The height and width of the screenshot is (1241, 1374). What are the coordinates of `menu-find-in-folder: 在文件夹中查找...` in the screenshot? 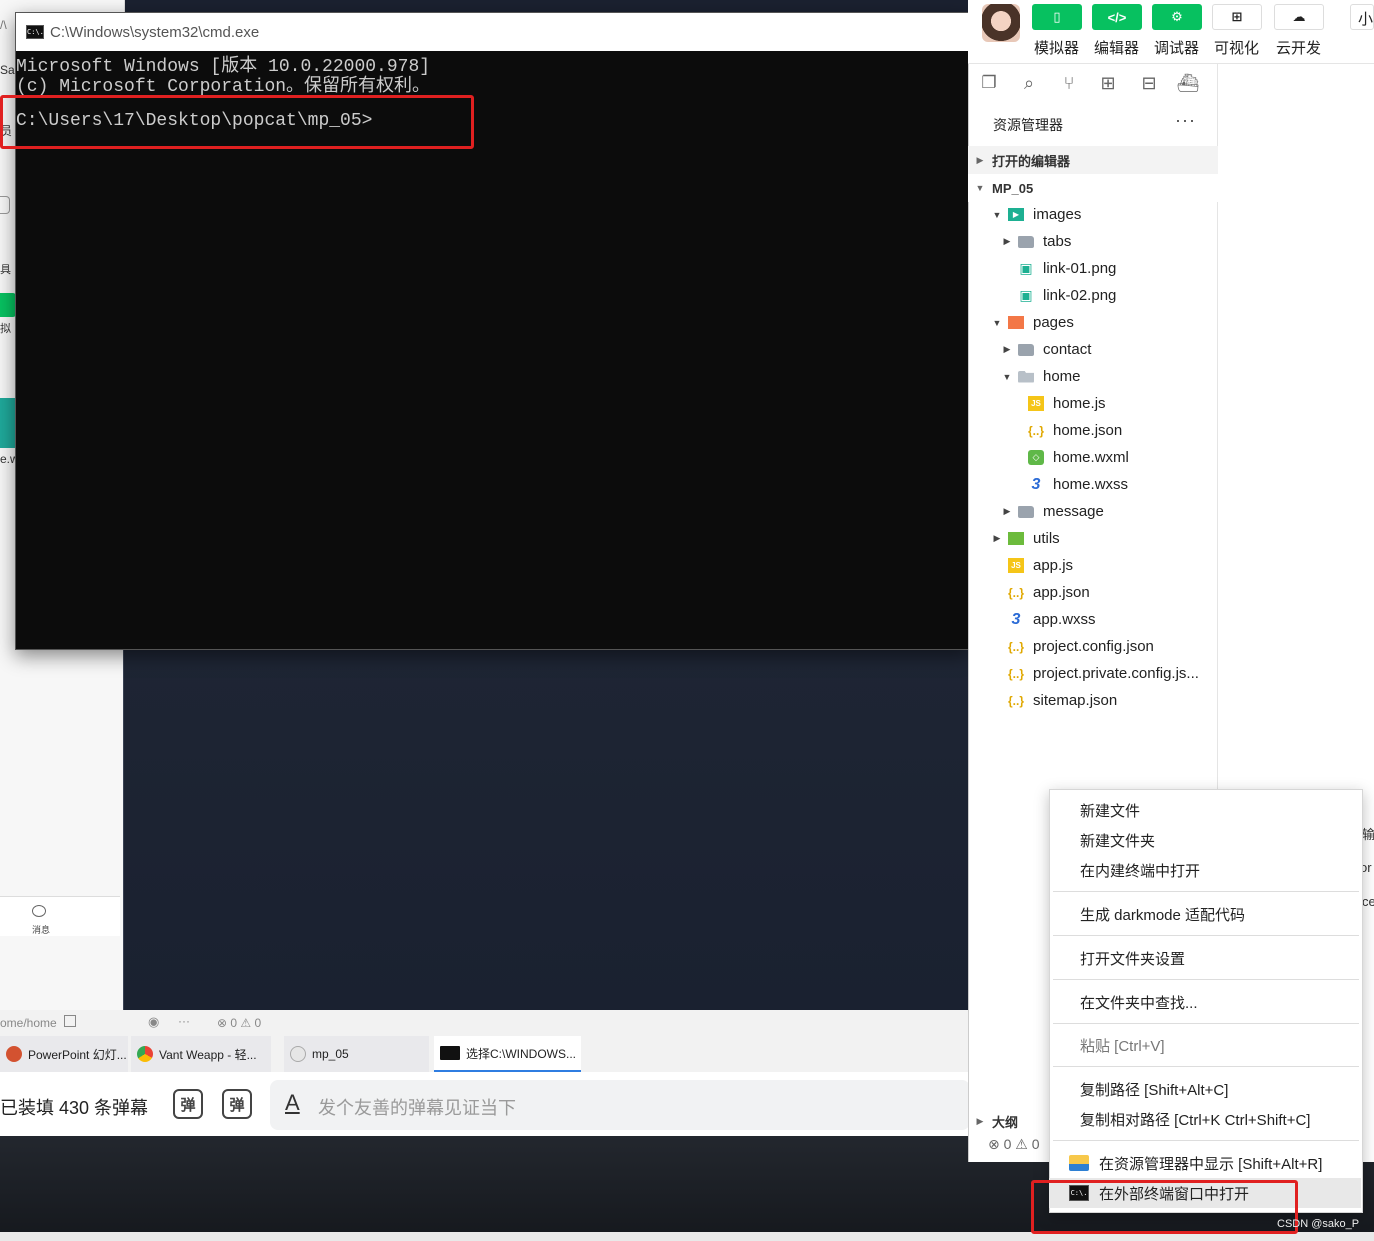 It's located at (1205, 1002).